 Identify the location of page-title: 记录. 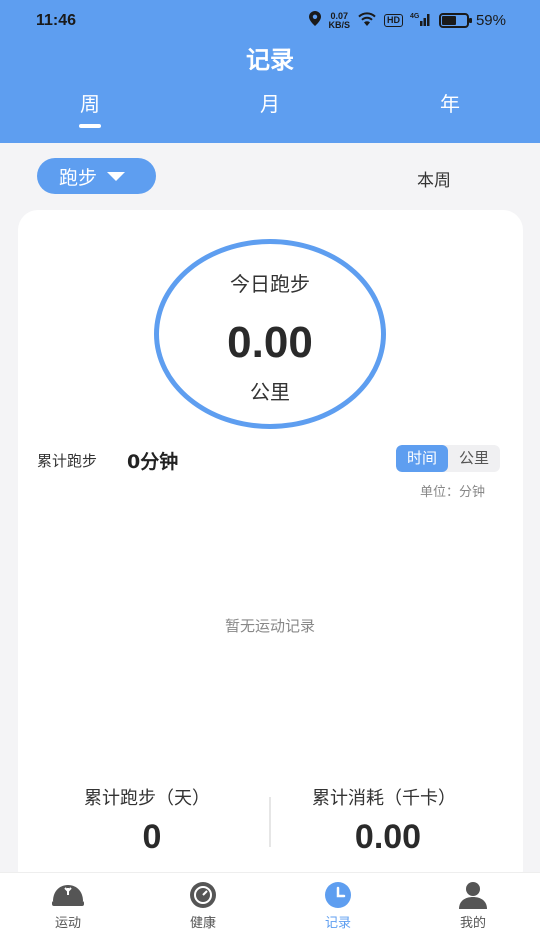
(270, 60).